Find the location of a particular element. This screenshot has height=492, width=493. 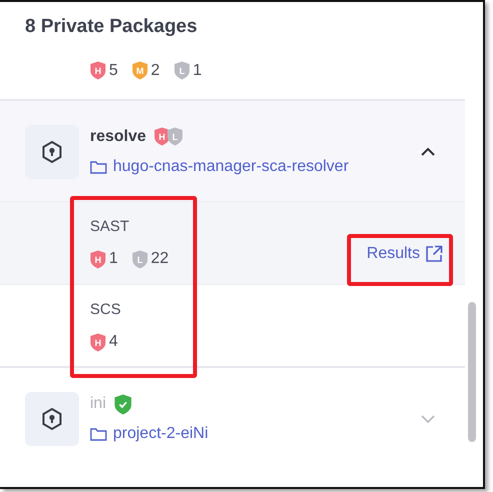

package-name: resolve is located at coordinates (118, 136).